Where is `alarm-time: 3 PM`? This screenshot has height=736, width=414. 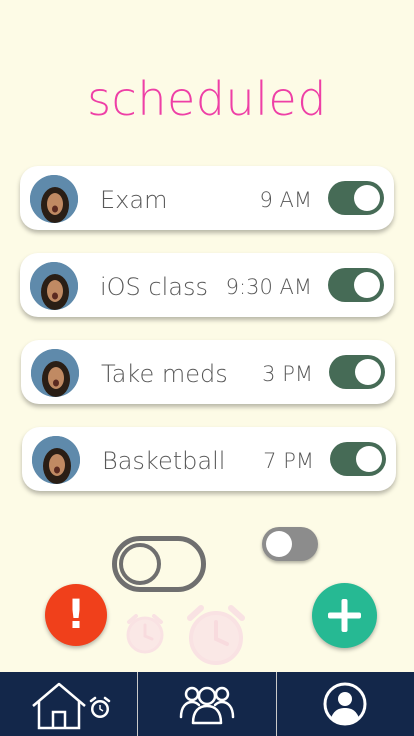 alarm-time: 3 PM is located at coordinates (287, 374).